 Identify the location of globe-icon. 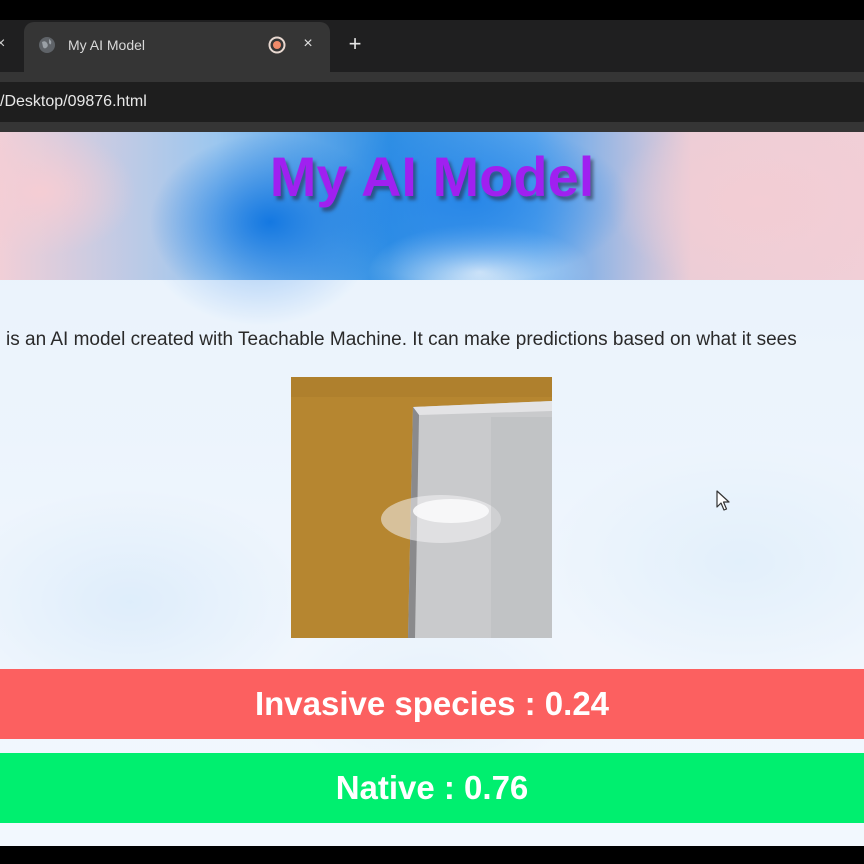
(47, 45).